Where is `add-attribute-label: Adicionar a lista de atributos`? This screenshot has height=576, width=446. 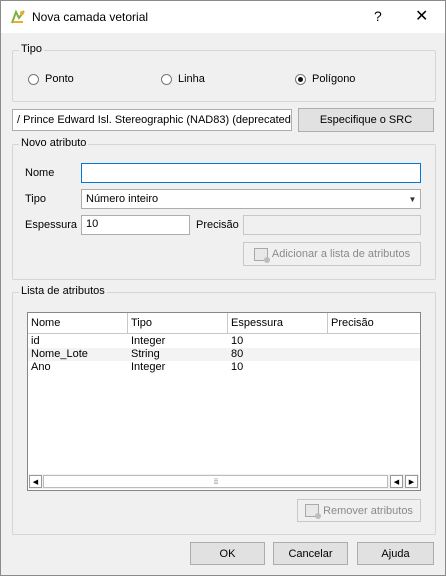 add-attribute-label: Adicionar a lista de atributos is located at coordinates (341, 254).